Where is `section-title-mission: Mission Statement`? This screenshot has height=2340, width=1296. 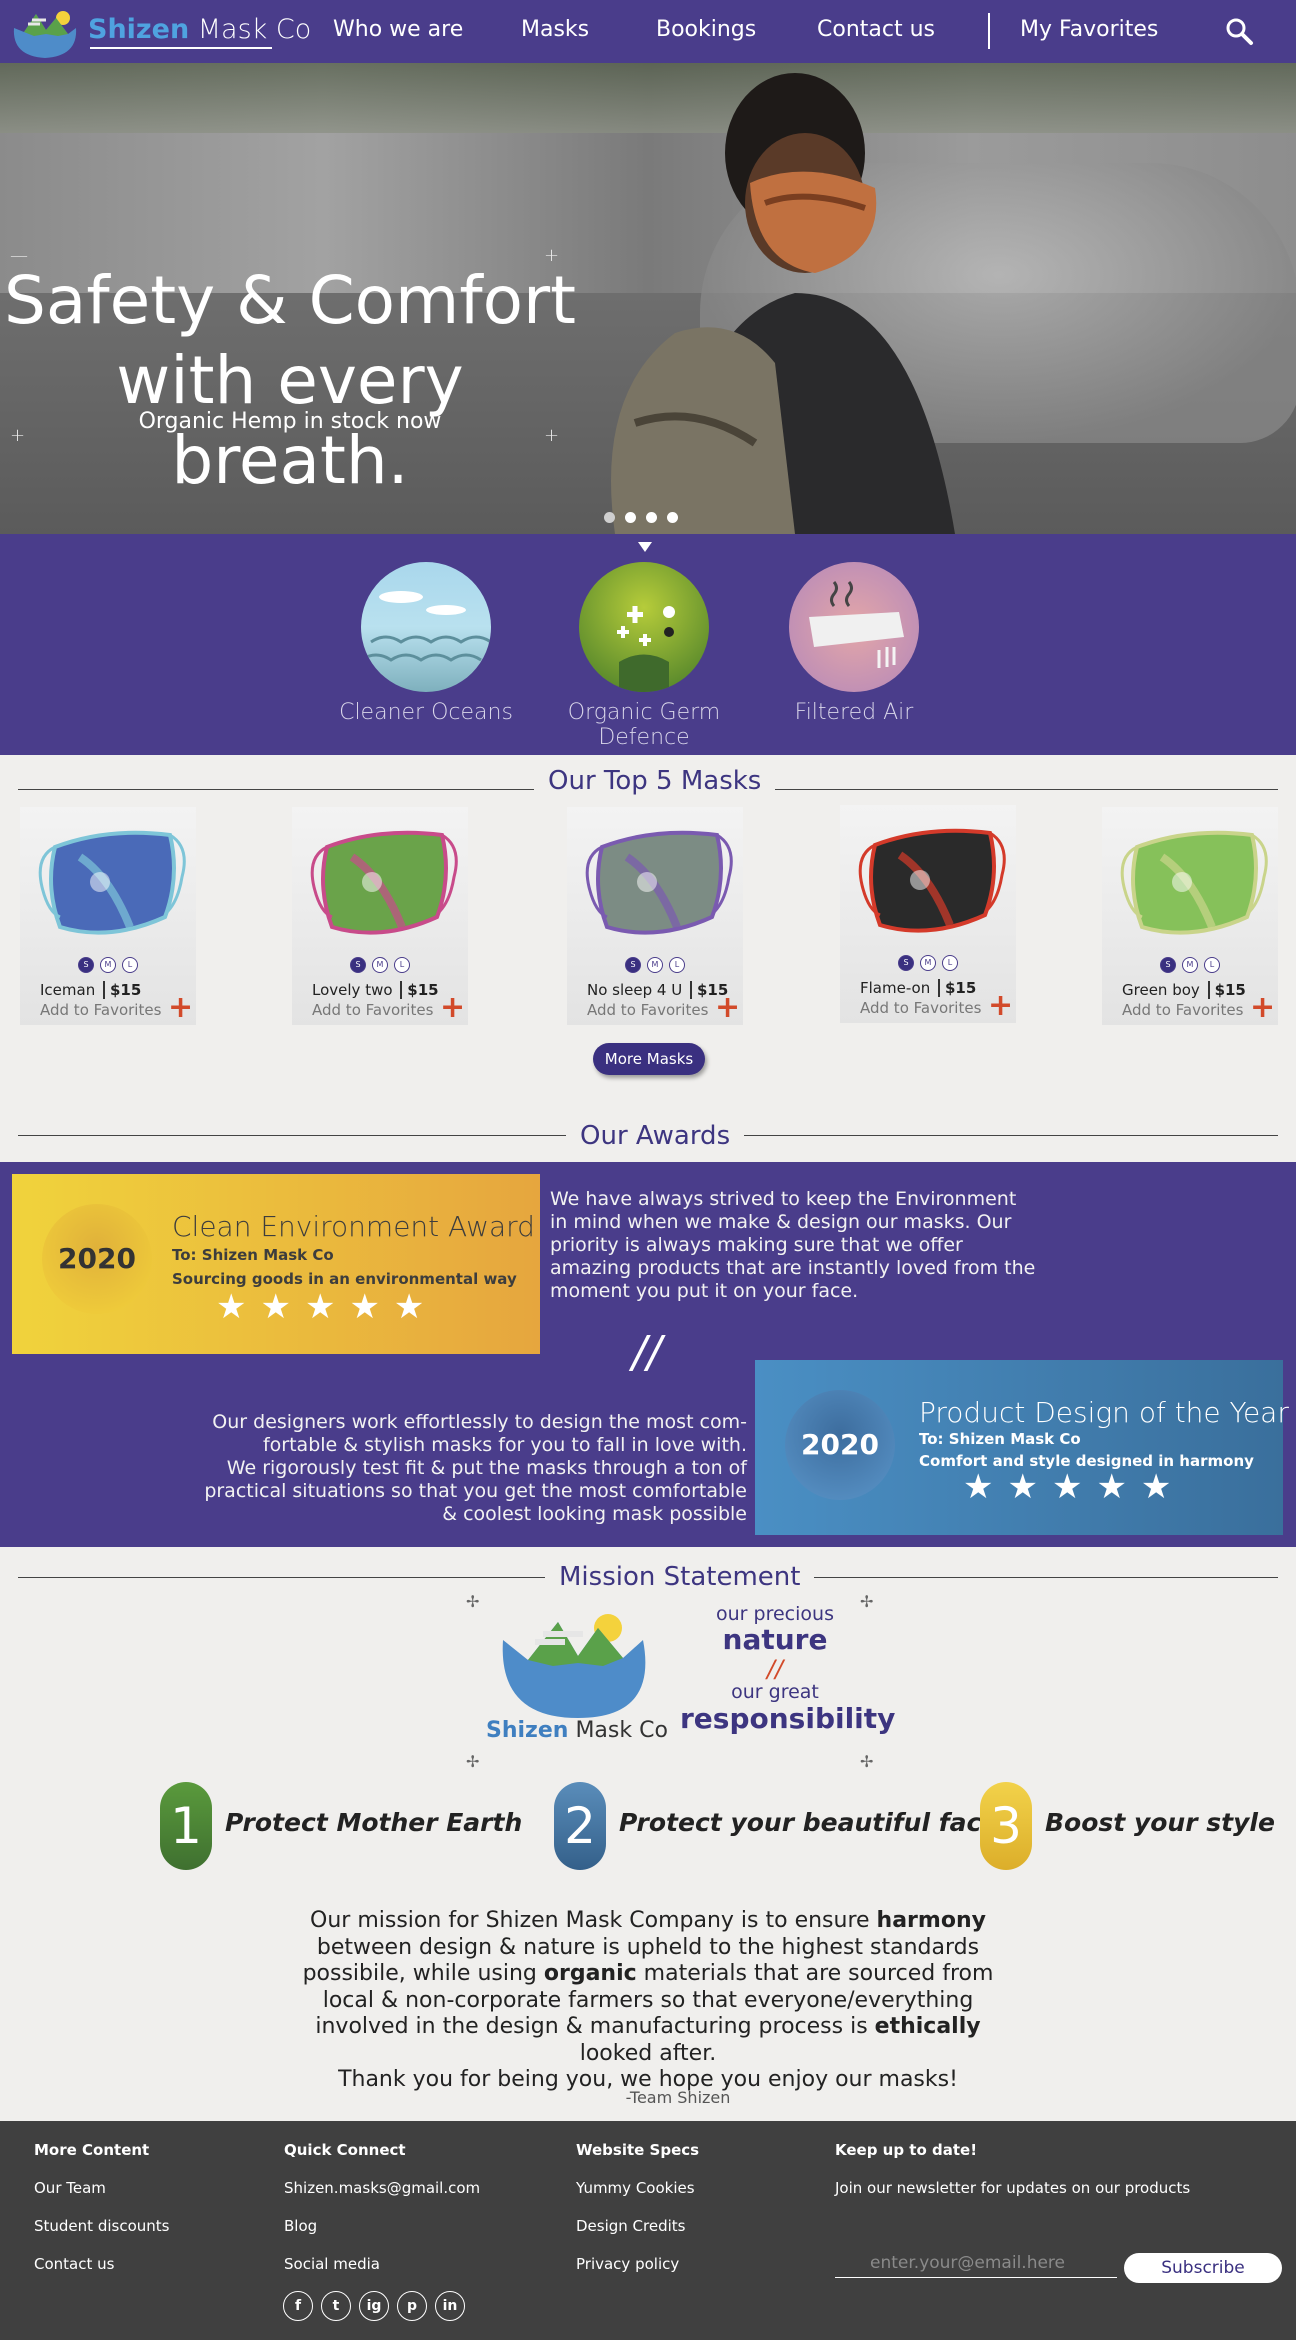
section-title-mission: Mission Statement is located at coordinates (680, 1577).